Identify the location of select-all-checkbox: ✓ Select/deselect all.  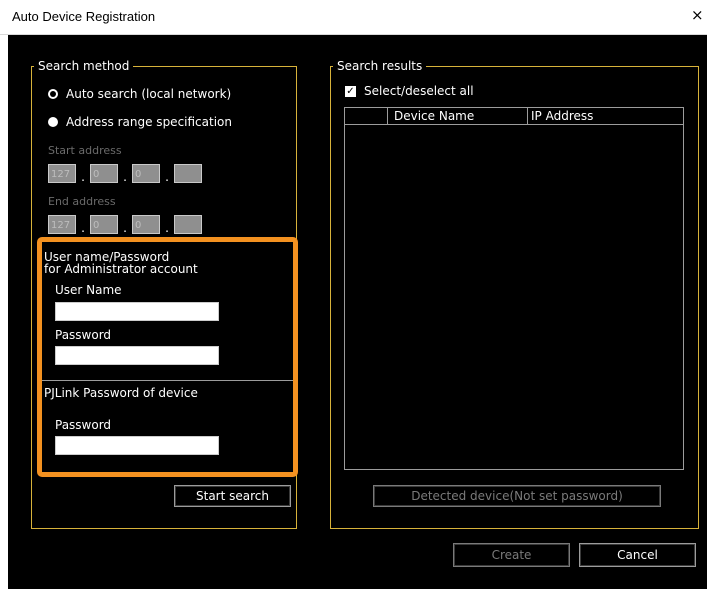
(409, 91).